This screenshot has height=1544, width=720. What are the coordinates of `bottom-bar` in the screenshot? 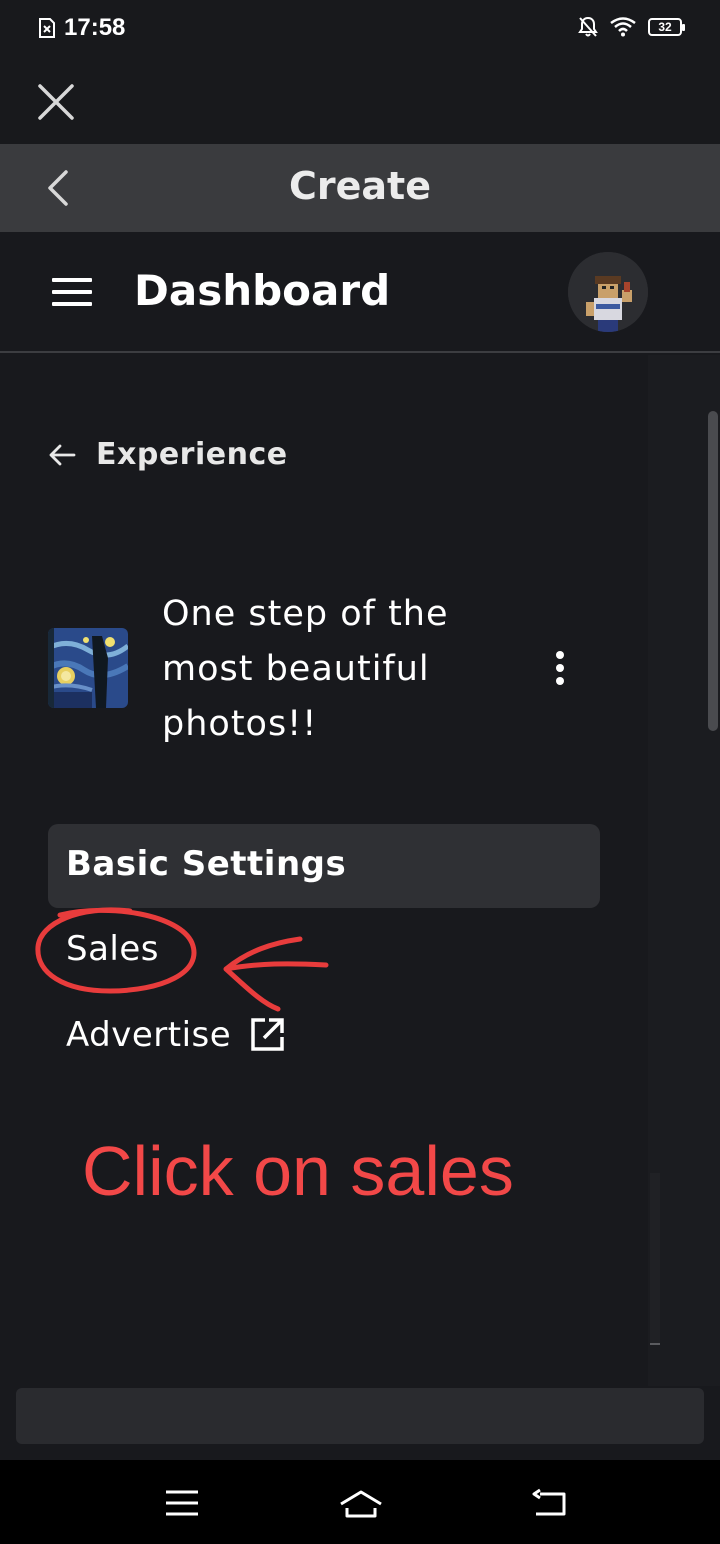 It's located at (360, 1416).